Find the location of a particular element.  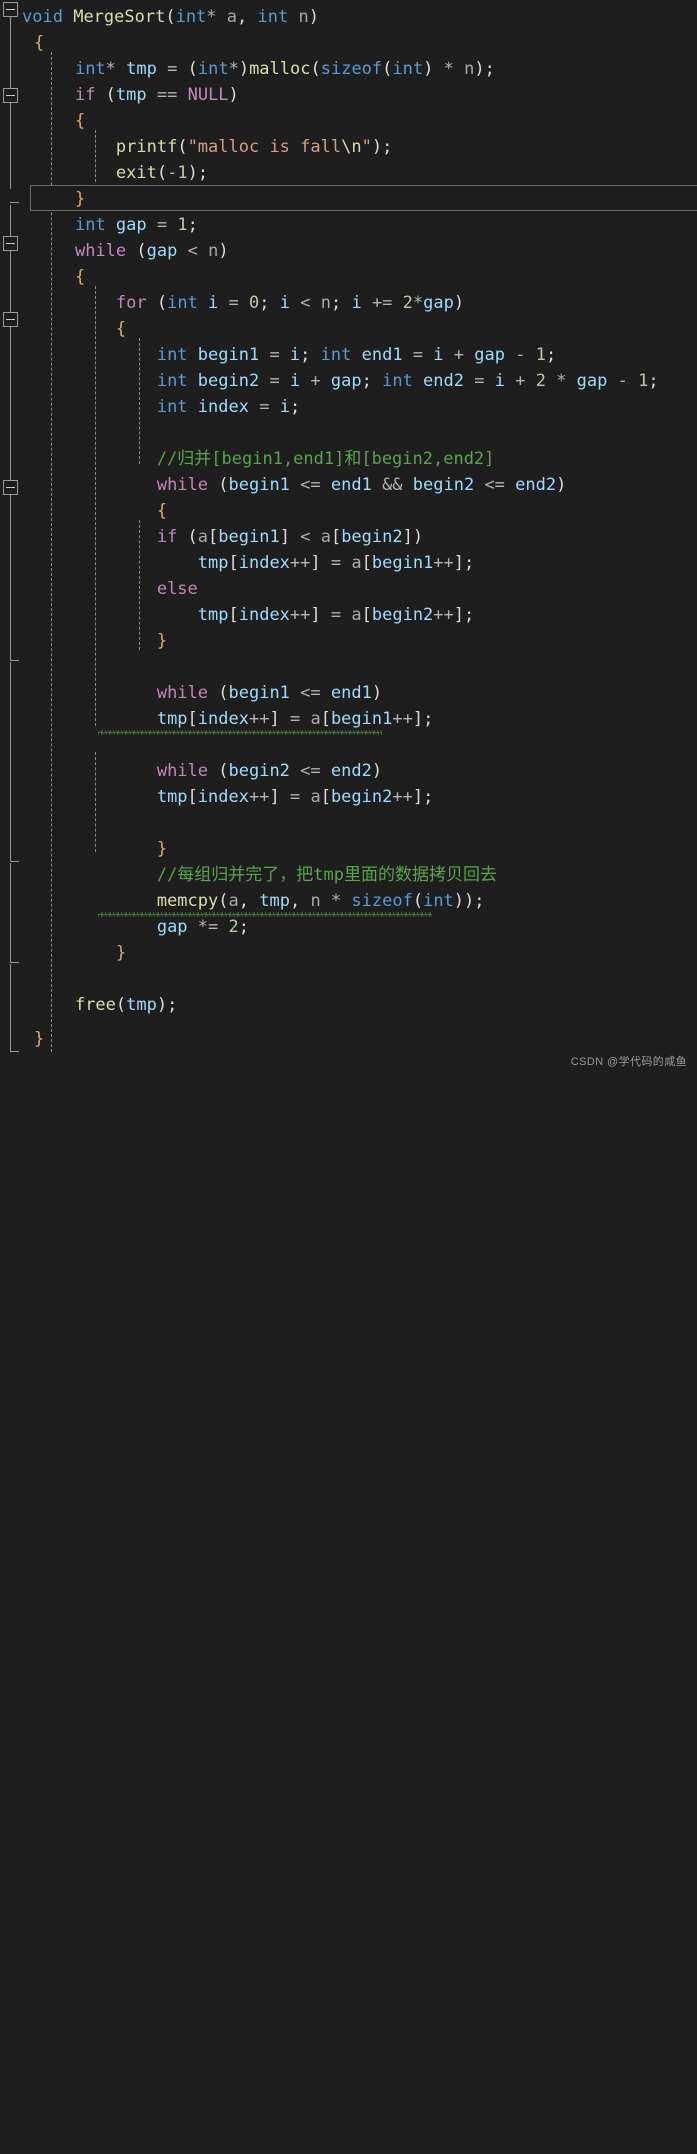

watermark: CSDN @学代码的咸鱼 is located at coordinates (628, 1062).